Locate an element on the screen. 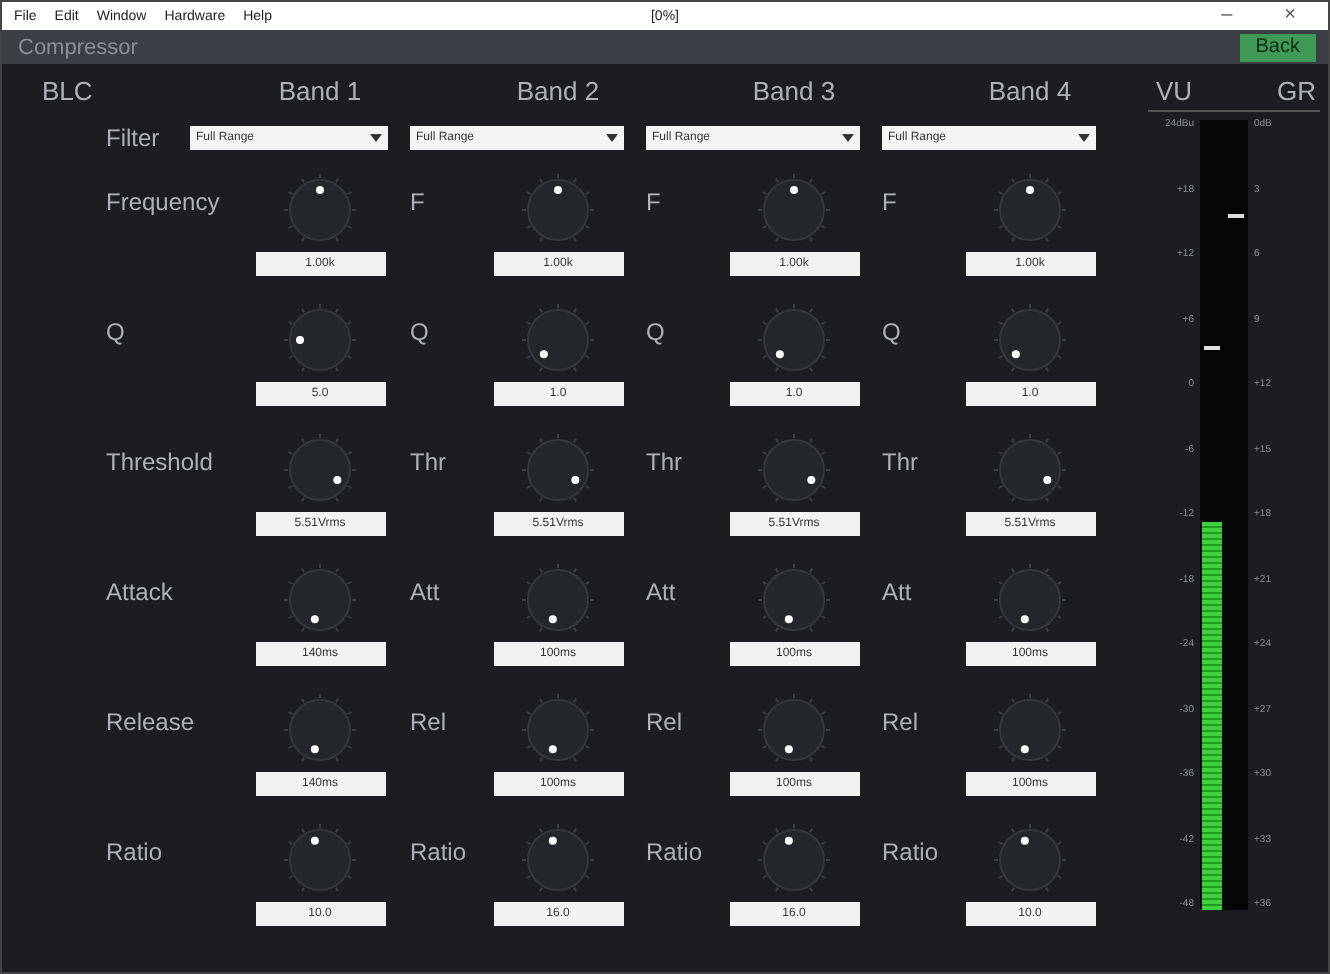 This screenshot has width=1330, height=974. panel-title: Compressor is located at coordinates (78, 47).